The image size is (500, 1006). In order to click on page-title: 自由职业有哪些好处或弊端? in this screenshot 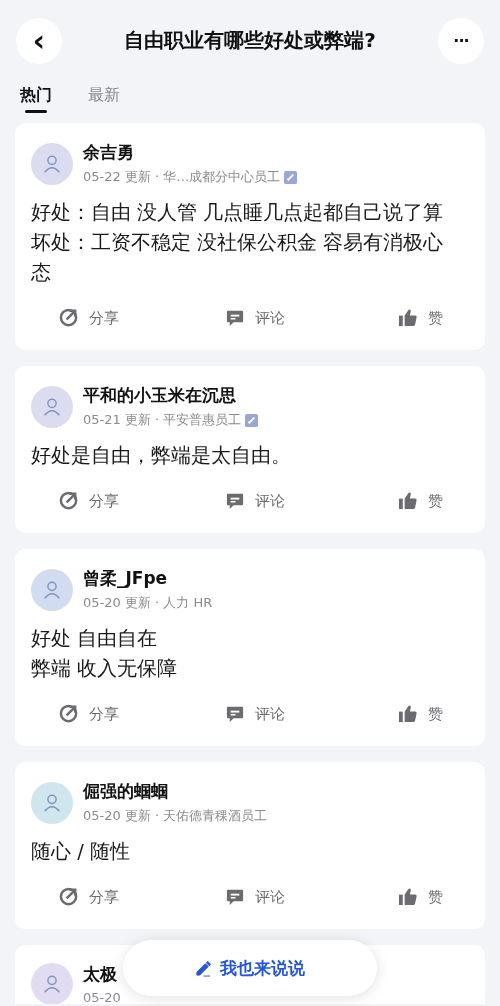, I will do `click(250, 40)`.